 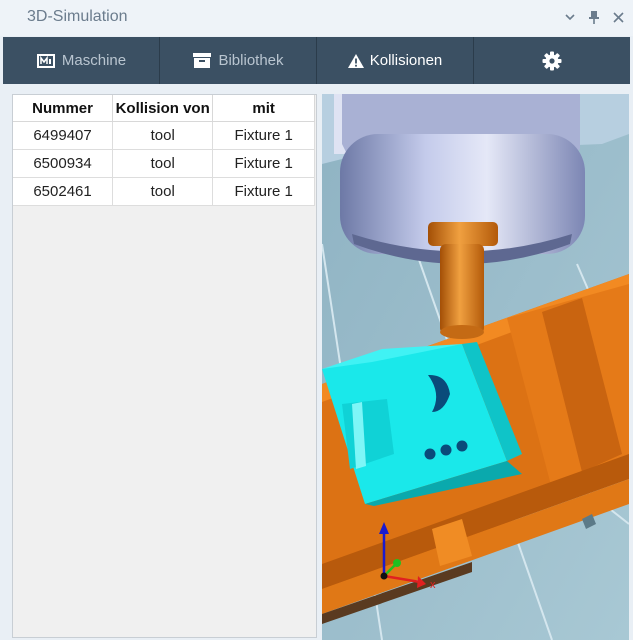 What do you see at coordinates (63, 108) in the screenshot?
I see `column-header-nummer: Nummer` at bounding box center [63, 108].